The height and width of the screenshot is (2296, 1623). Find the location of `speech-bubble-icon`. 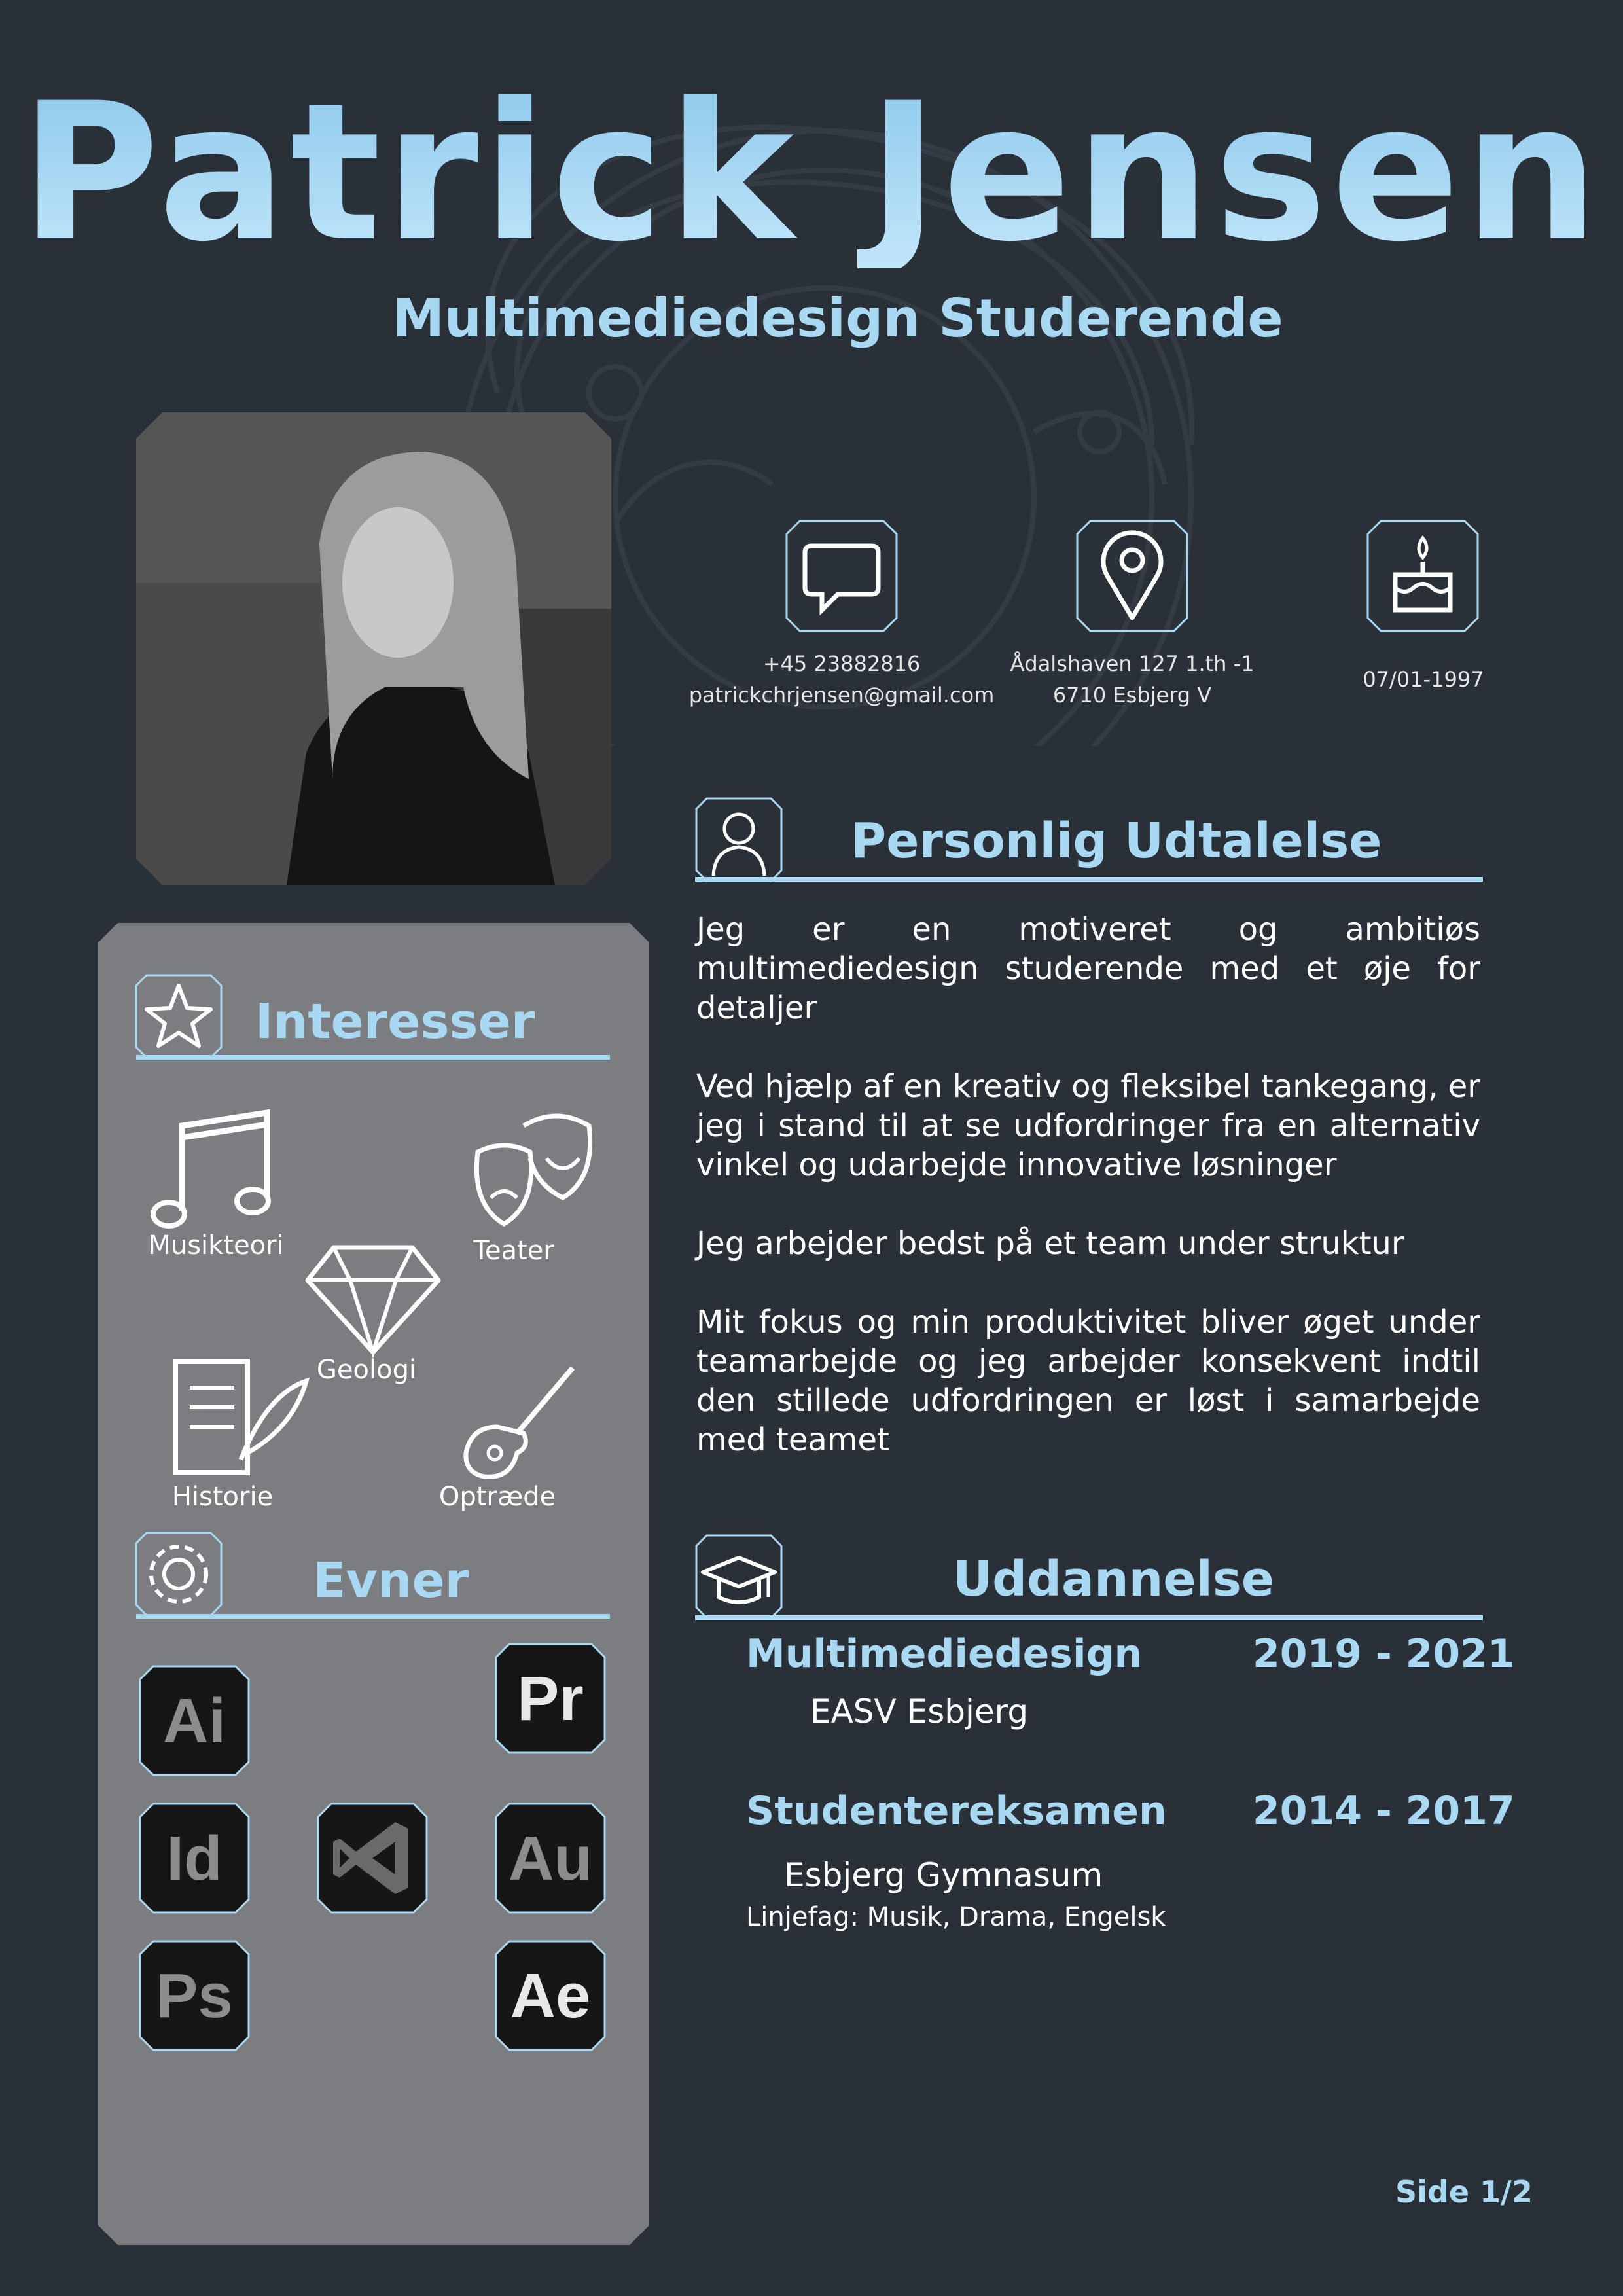

speech-bubble-icon is located at coordinates (842, 576).